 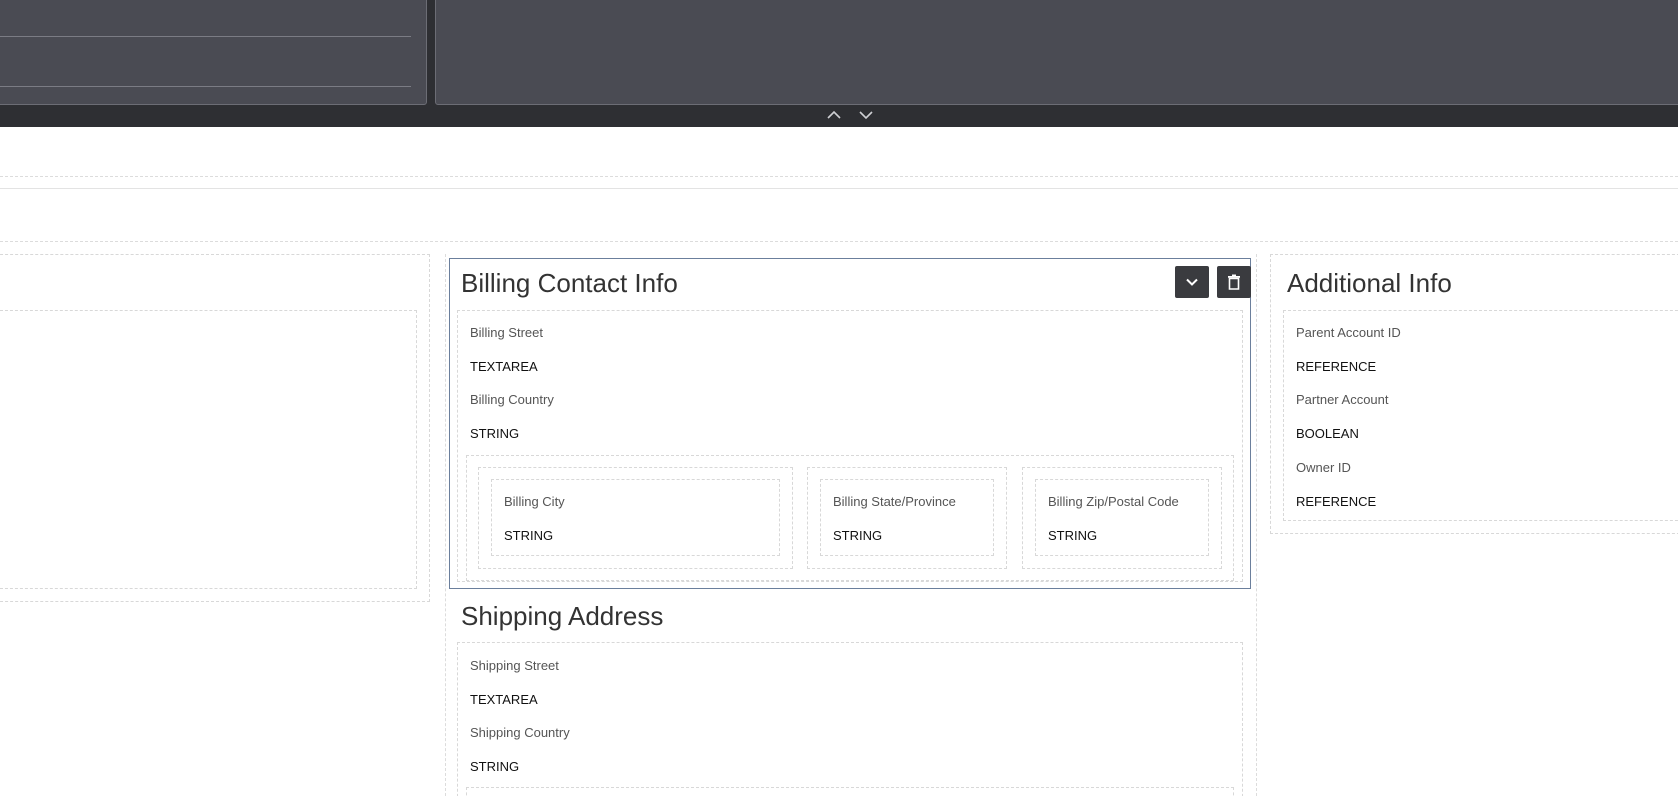 I want to click on billing-zip-field, so click(x=1122, y=517).